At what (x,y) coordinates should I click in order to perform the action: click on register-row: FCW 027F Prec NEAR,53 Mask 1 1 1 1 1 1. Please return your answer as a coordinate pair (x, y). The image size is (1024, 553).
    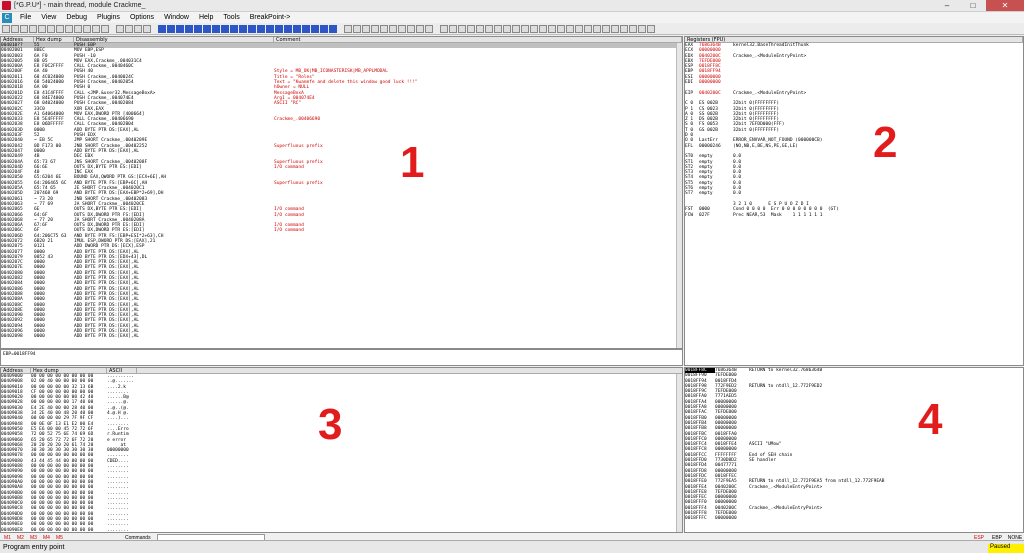
    Looking at the image, I should click on (854, 215).